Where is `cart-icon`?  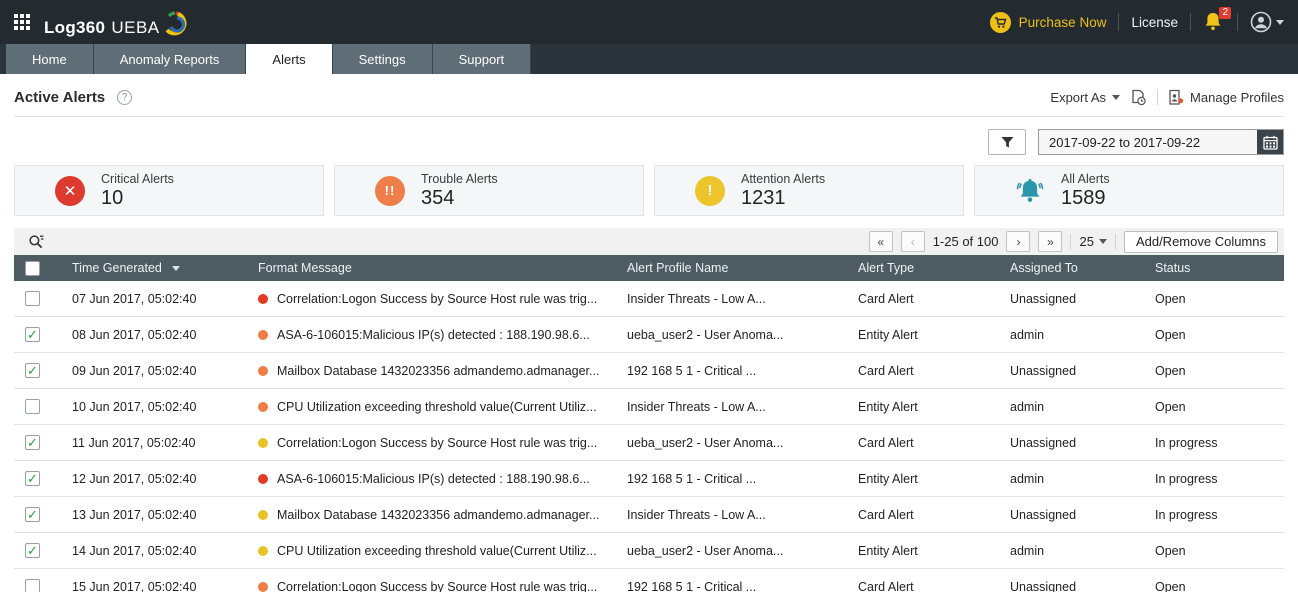
cart-icon is located at coordinates (1000, 22).